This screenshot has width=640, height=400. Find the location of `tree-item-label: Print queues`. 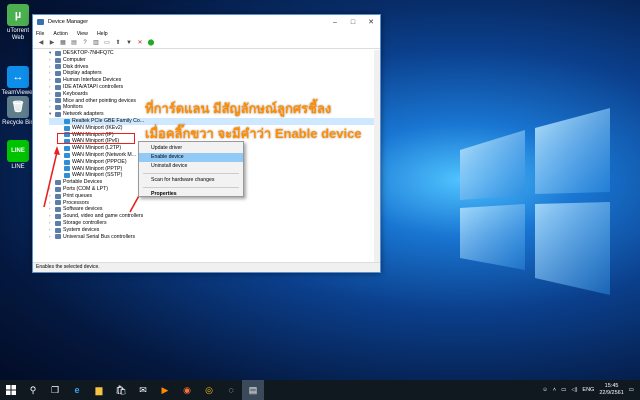

tree-item-label: Print queues is located at coordinates (78, 195).